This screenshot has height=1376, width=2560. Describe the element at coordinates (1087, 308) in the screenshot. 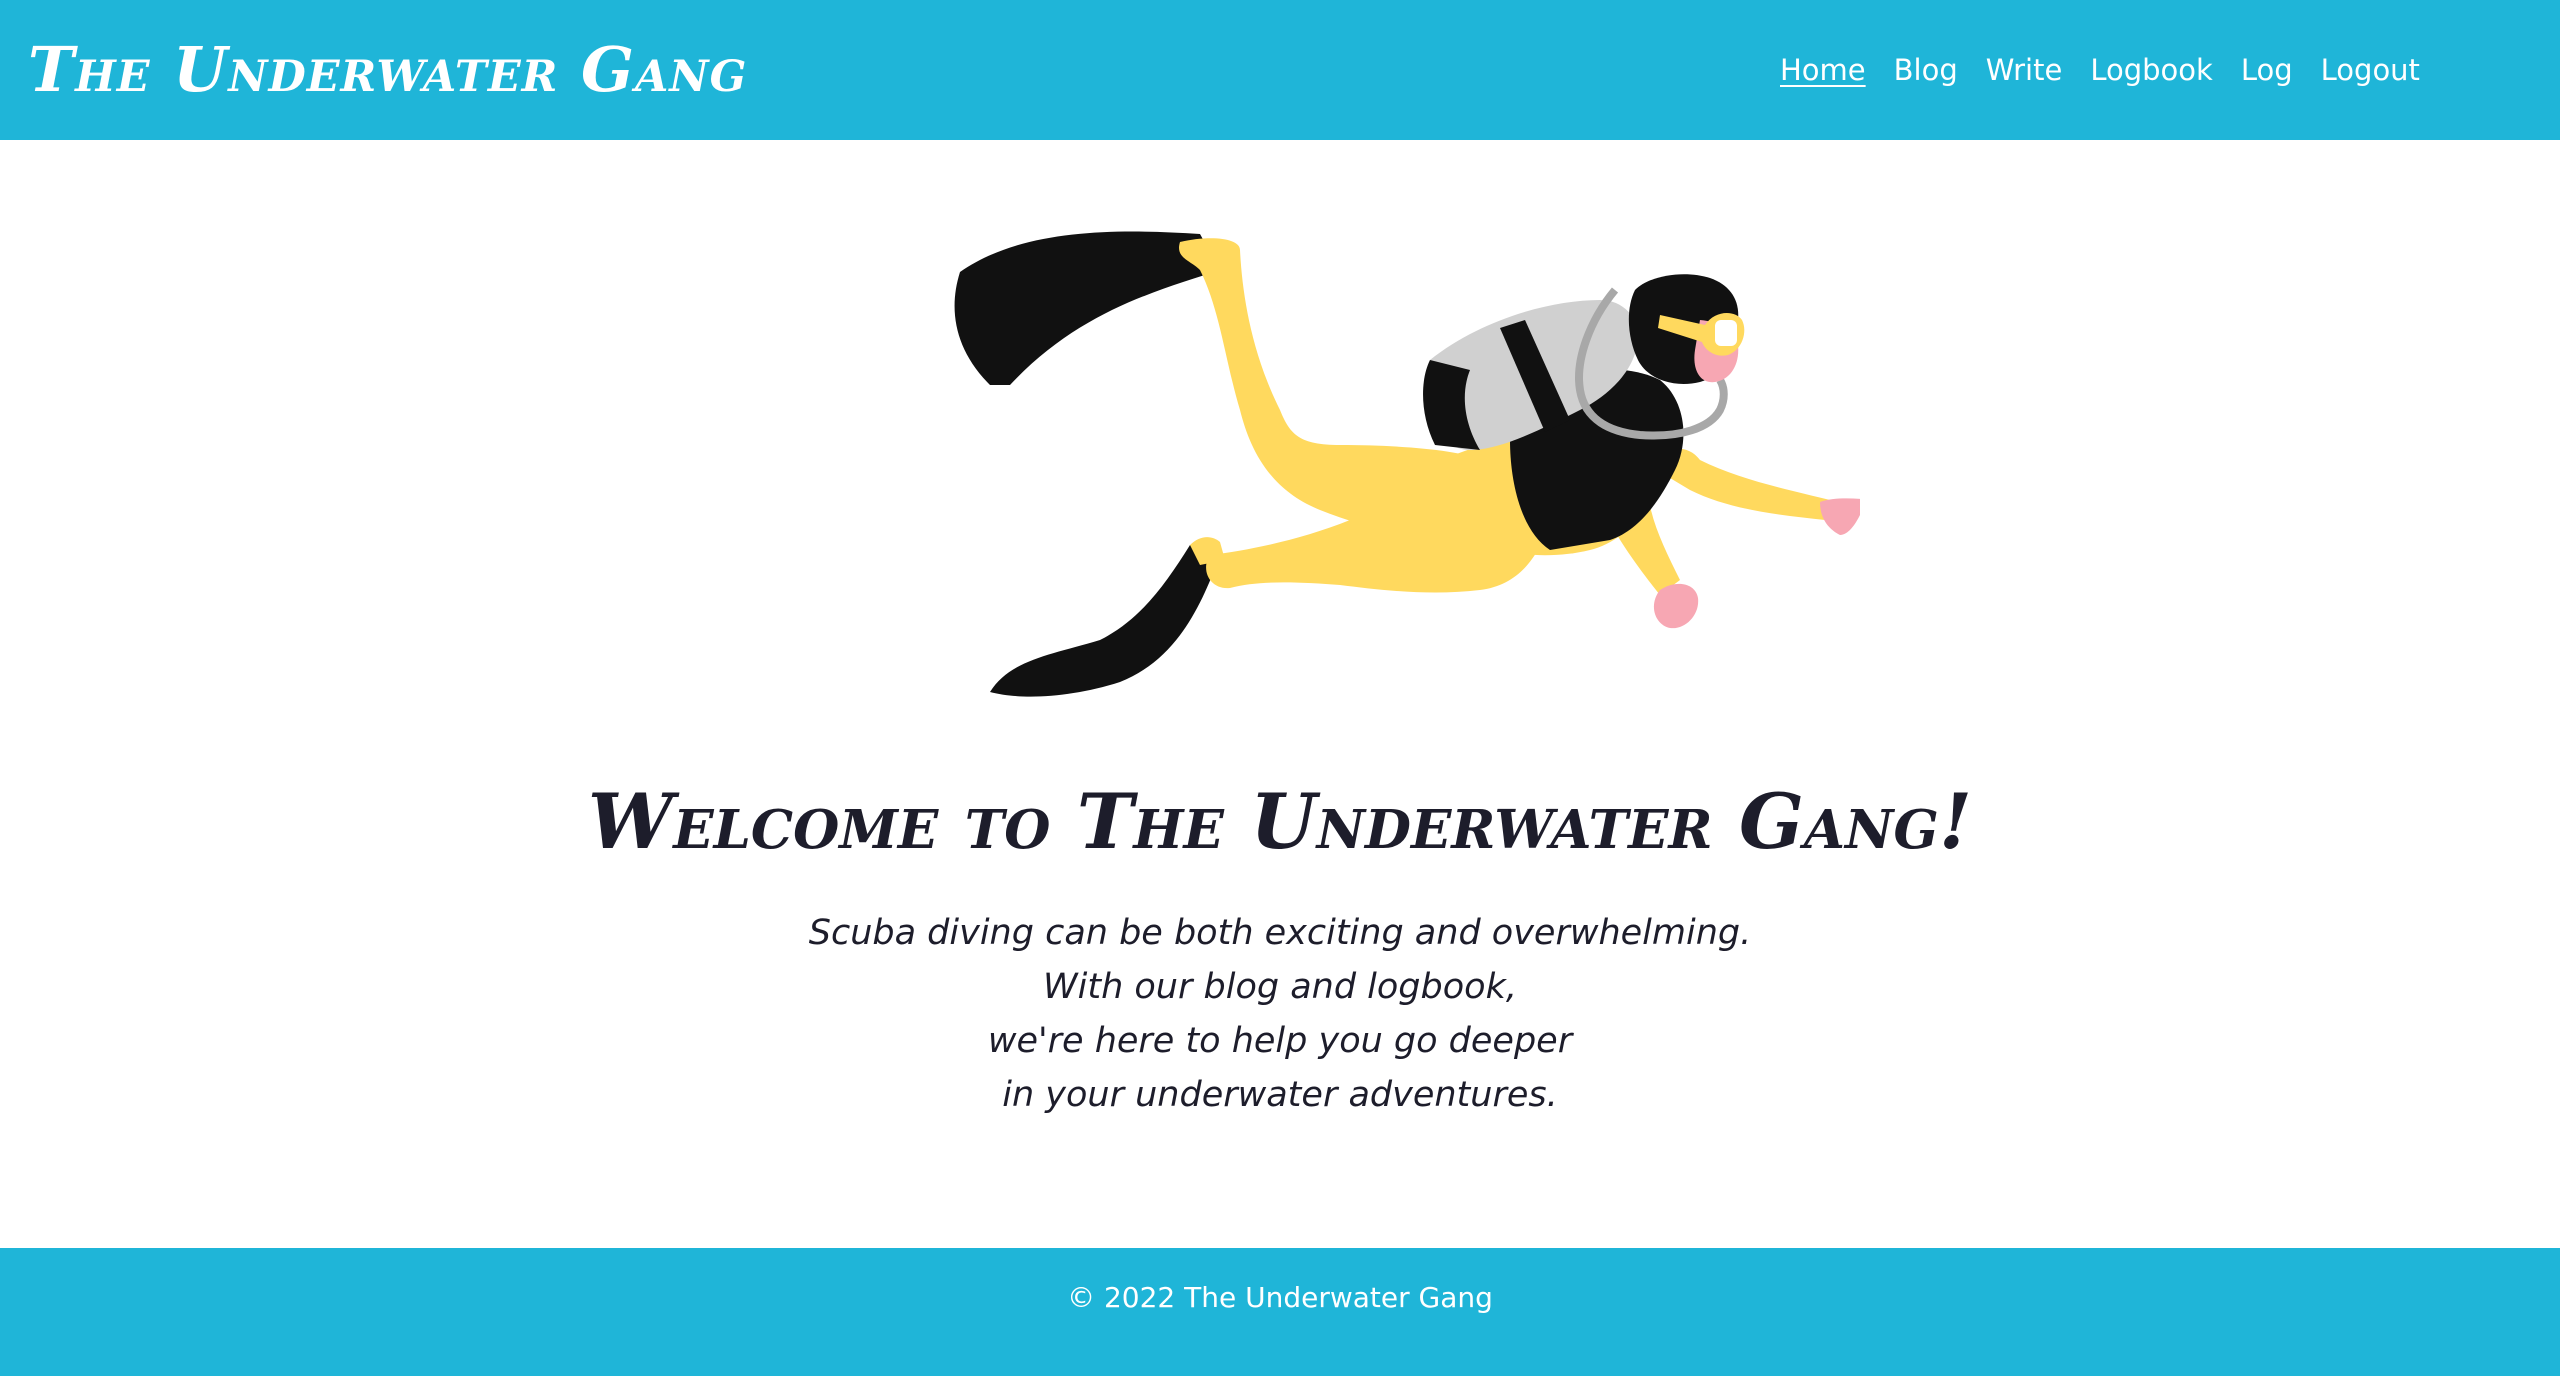

I see `upper-fin` at that location.